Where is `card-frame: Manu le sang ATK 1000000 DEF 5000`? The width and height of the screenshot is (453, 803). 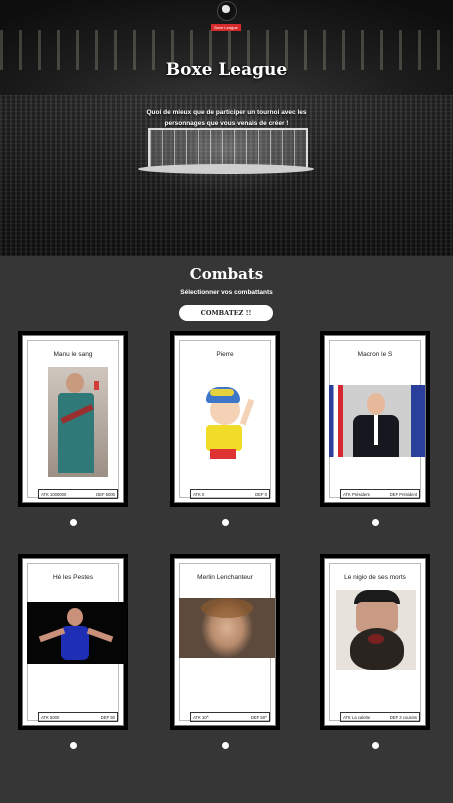
card-frame: Manu le sang ATK 1000000 DEF 5000 is located at coordinates (73, 419).